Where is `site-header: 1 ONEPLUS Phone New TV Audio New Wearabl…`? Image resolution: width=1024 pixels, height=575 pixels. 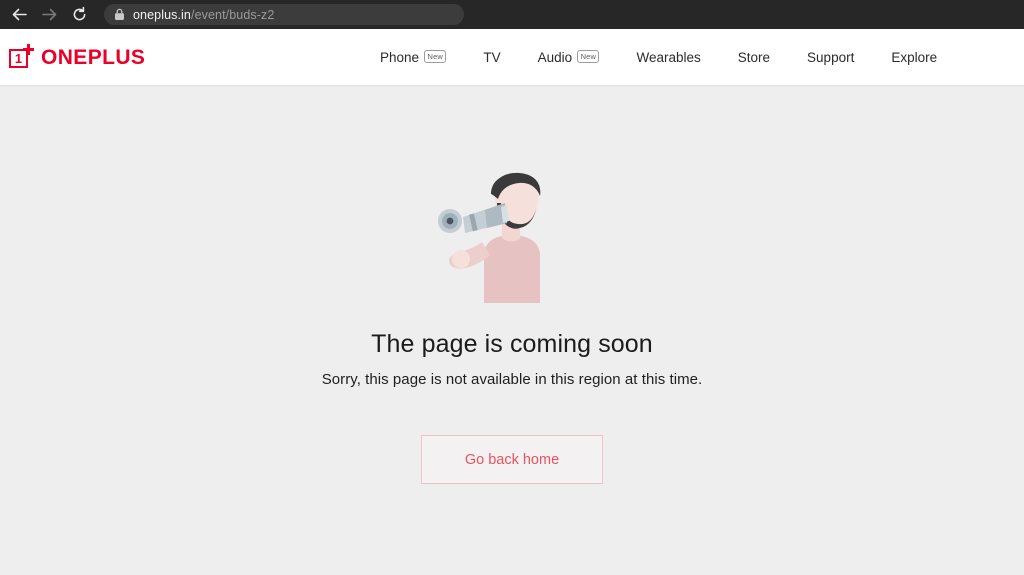 site-header: 1 ONEPLUS Phone New TV Audio New Wearabl… is located at coordinates (512, 57).